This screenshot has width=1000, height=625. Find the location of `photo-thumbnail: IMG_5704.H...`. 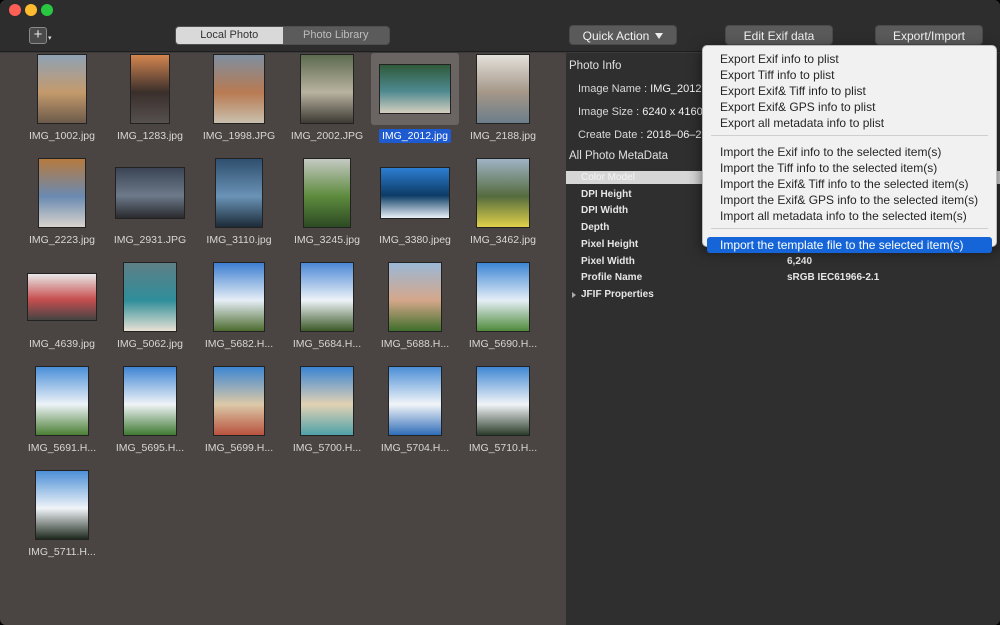

photo-thumbnail: IMG_5704.H... is located at coordinates (415, 413).